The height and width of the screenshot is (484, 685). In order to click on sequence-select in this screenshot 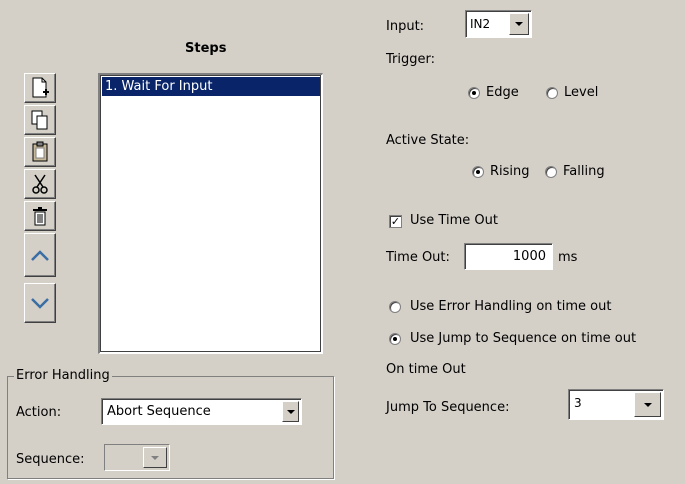, I will do `click(137, 457)`.